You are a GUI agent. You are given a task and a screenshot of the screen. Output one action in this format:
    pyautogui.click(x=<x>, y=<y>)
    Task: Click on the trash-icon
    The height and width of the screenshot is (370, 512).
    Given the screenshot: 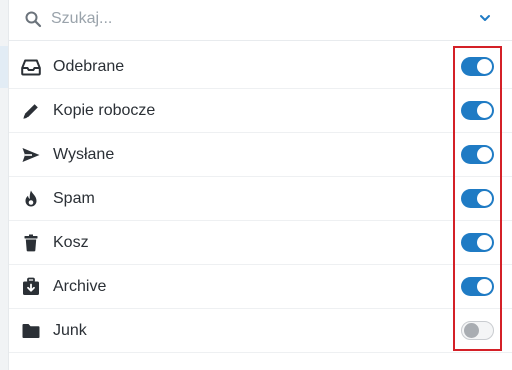 What is the action you would take?
    pyautogui.click(x=31, y=243)
    